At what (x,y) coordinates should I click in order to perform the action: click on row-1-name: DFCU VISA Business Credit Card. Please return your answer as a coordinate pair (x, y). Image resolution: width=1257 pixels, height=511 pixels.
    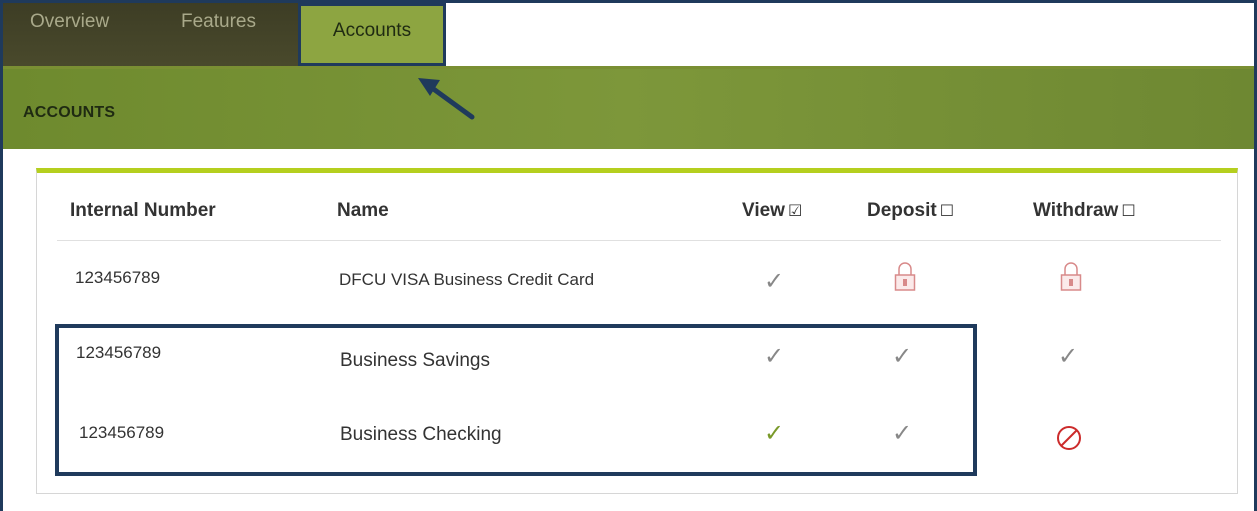
    Looking at the image, I should click on (467, 279).